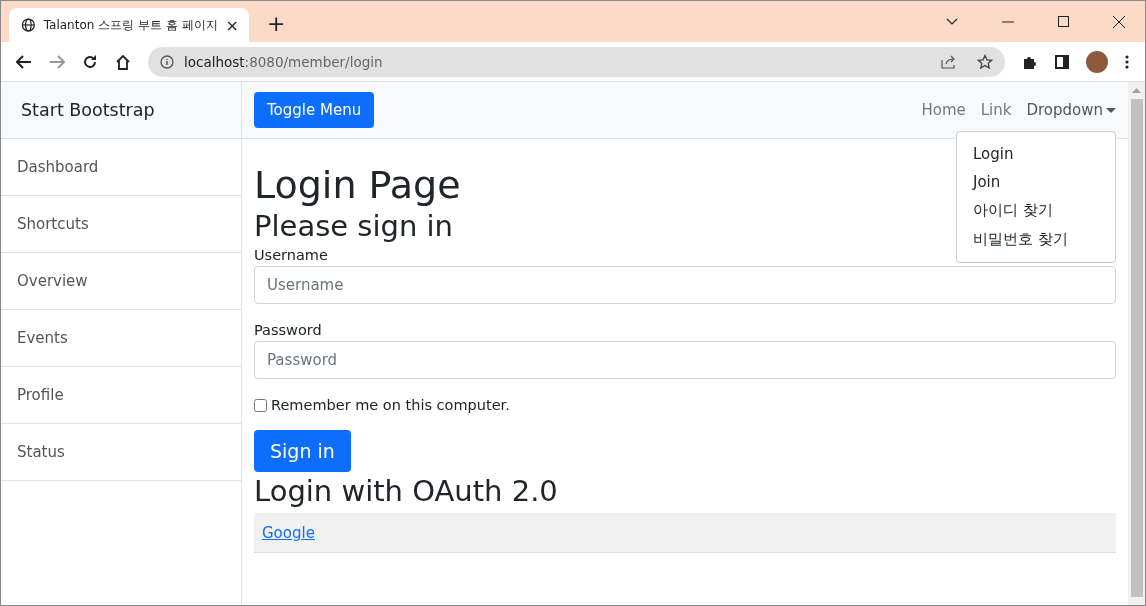 Image resolution: width=1146 pixels, height=606 pixels. Describe the element at coordinates (121, 395) in the screenshot. I see `sidebar-item: Profile` at that location.